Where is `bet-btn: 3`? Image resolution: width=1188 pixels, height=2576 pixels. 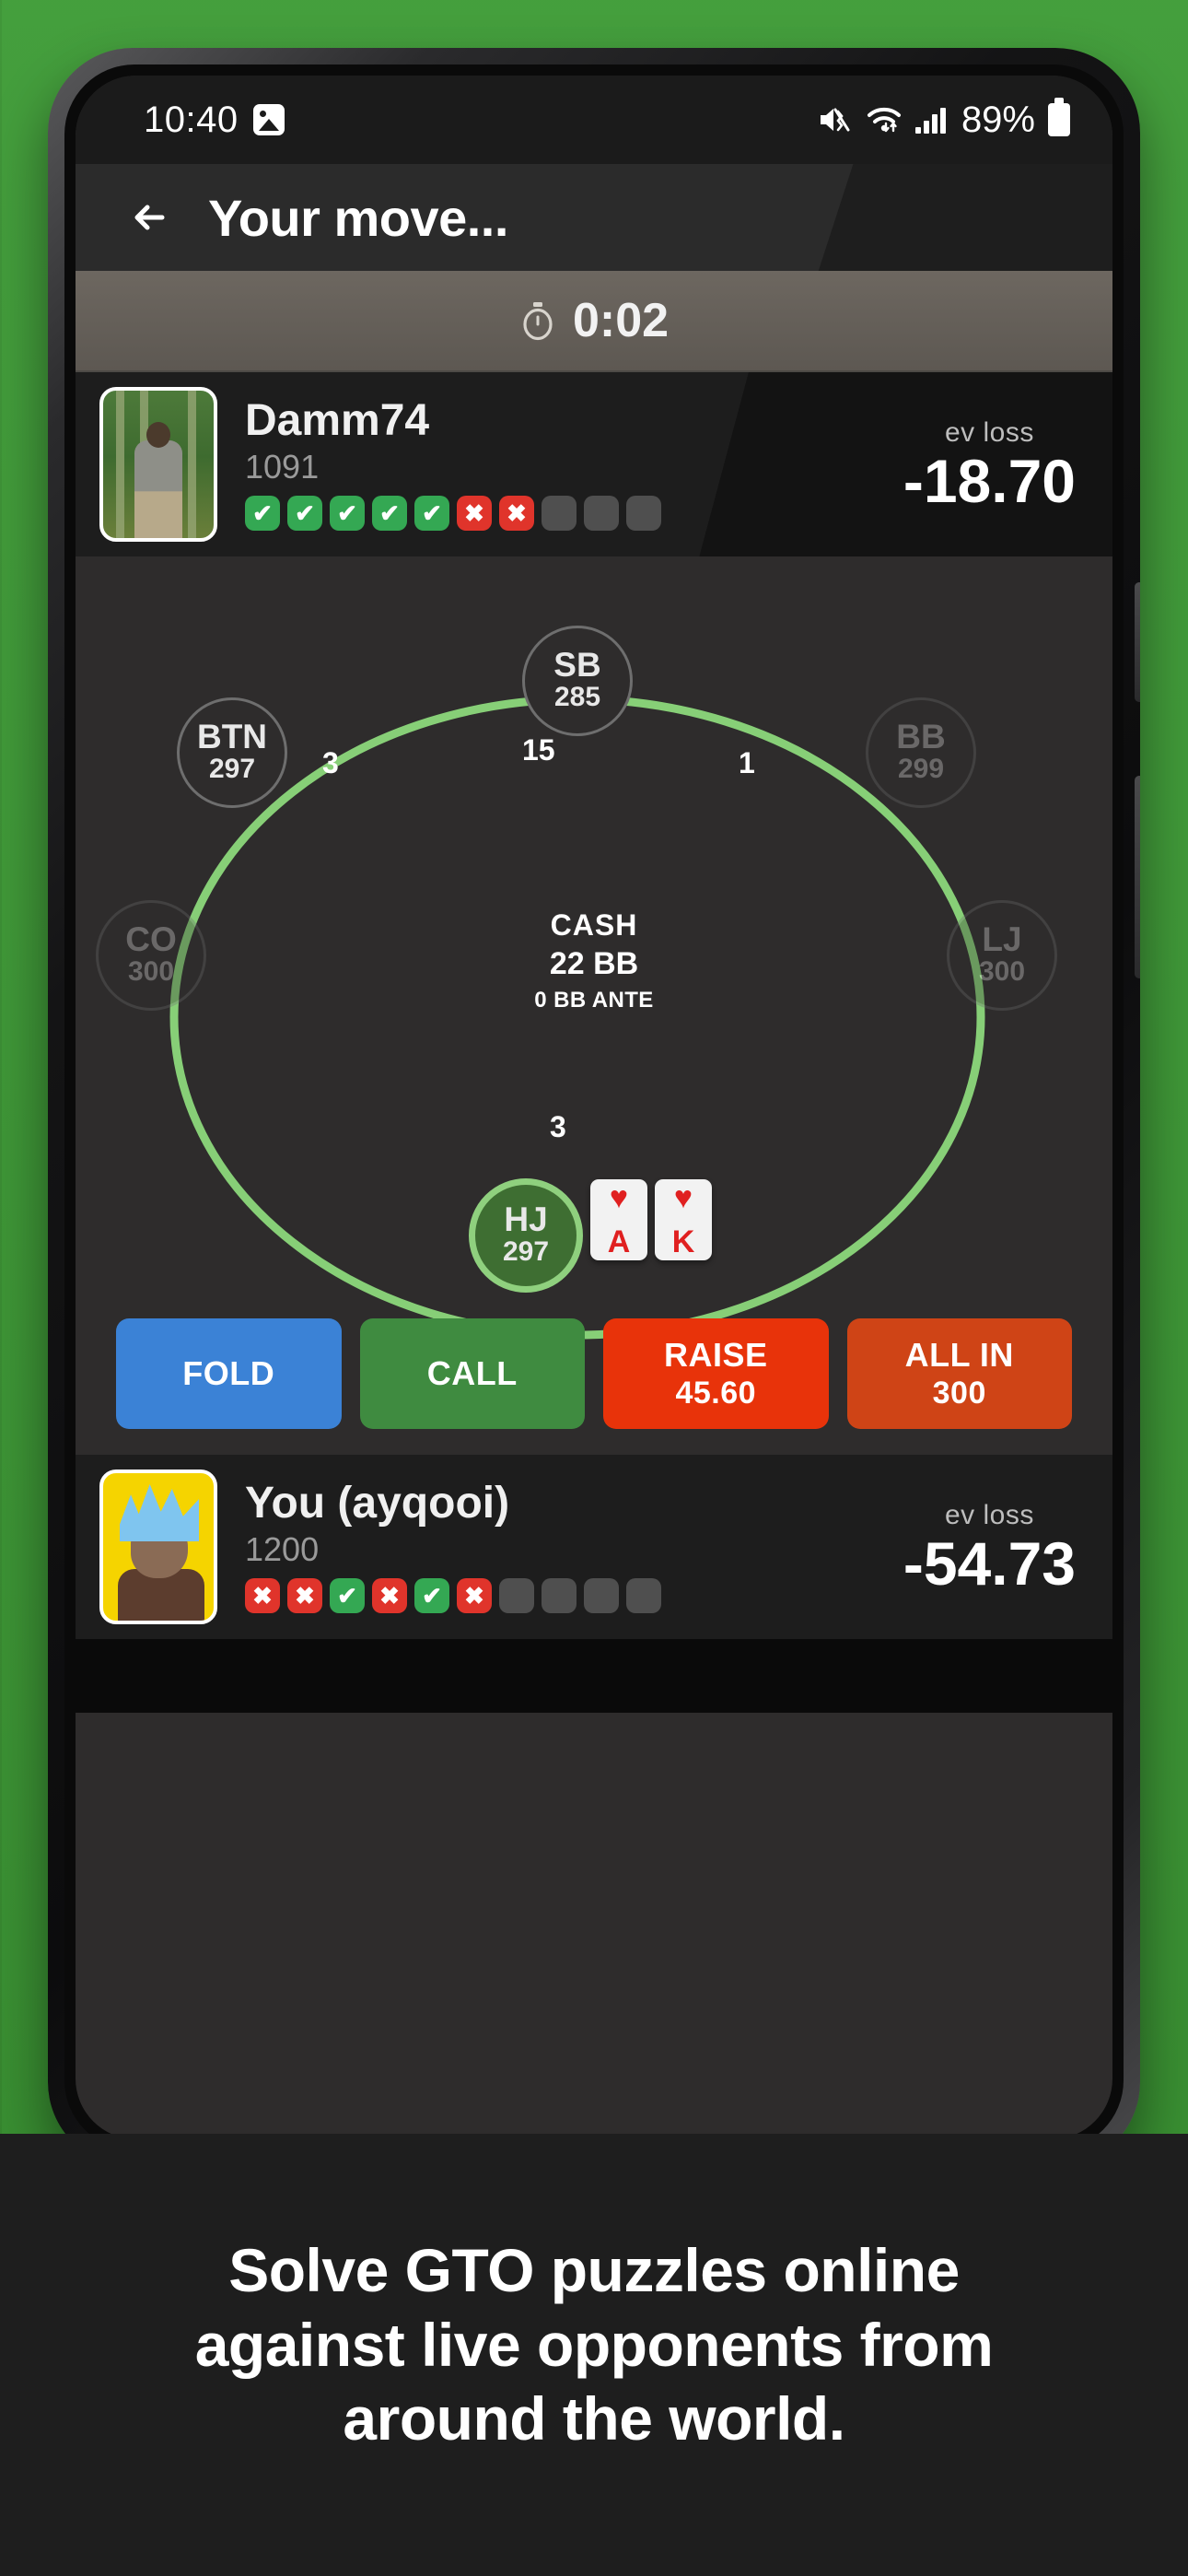 bet-btn: 3 is located at coordinates (330, 760).